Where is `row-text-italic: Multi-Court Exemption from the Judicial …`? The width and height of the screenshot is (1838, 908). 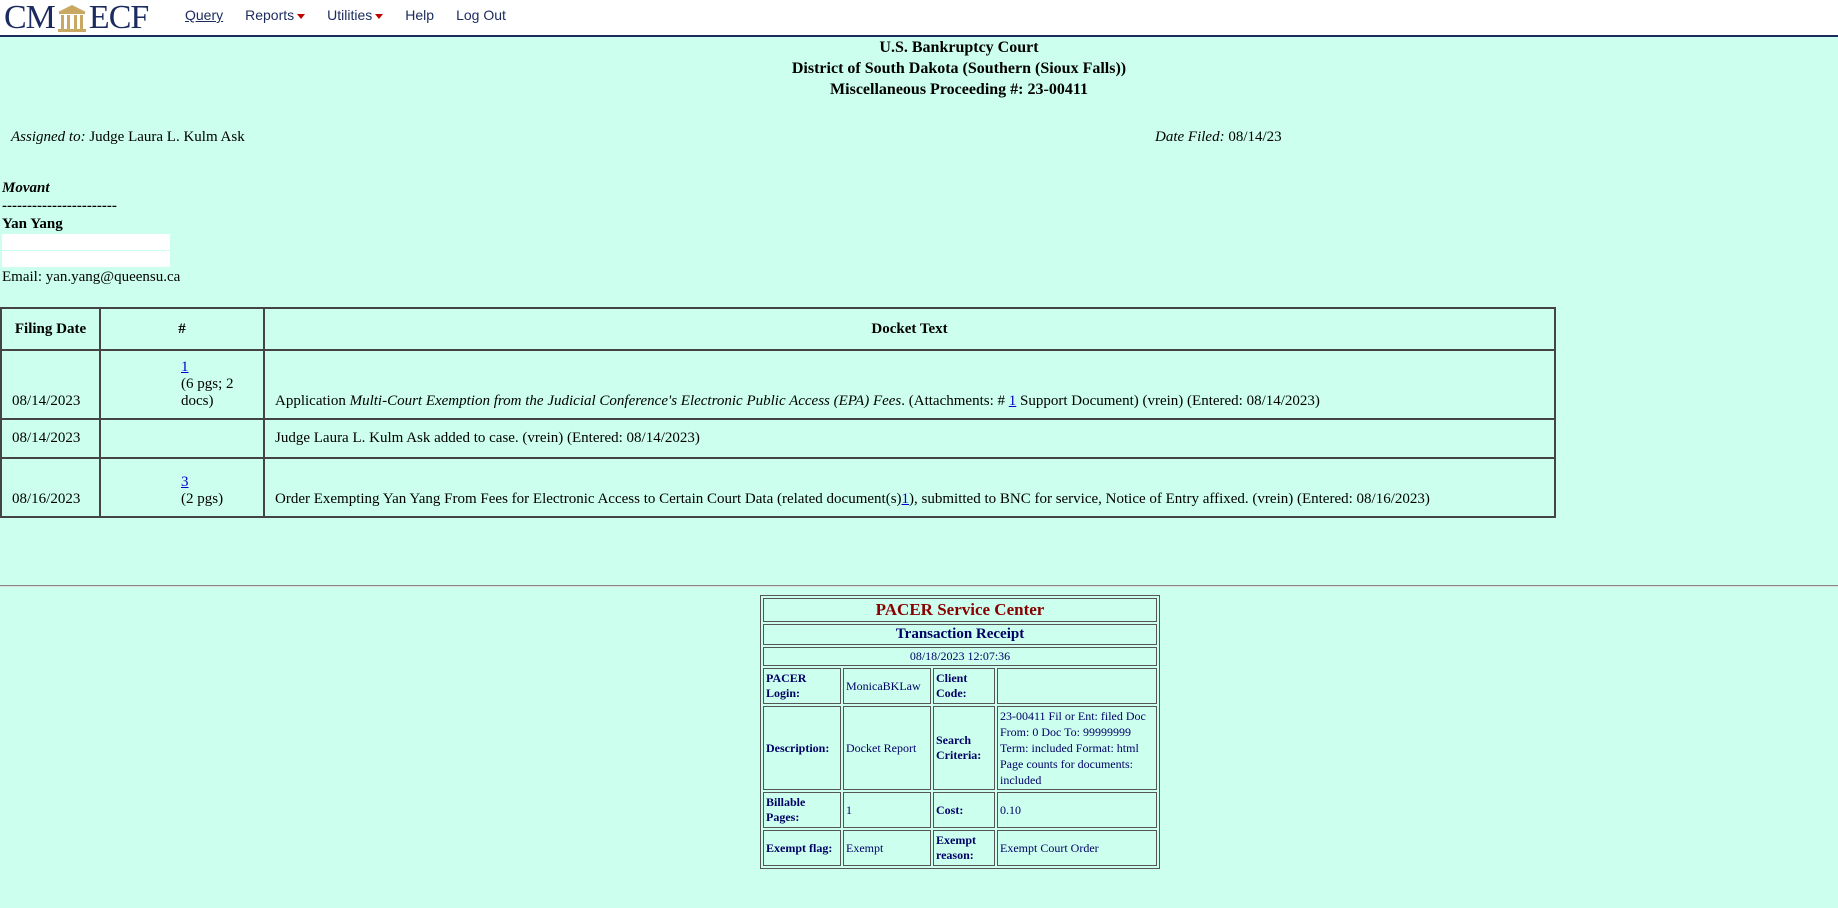
row-text-italic: Multi-Court Exemption from the Judicial … is located at coordinates (625, 401).